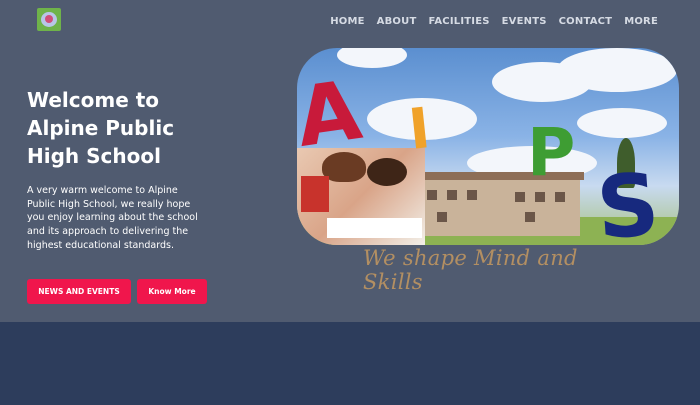 The image size is (700, 405). I want to click on student-hair, so click(387, 172).